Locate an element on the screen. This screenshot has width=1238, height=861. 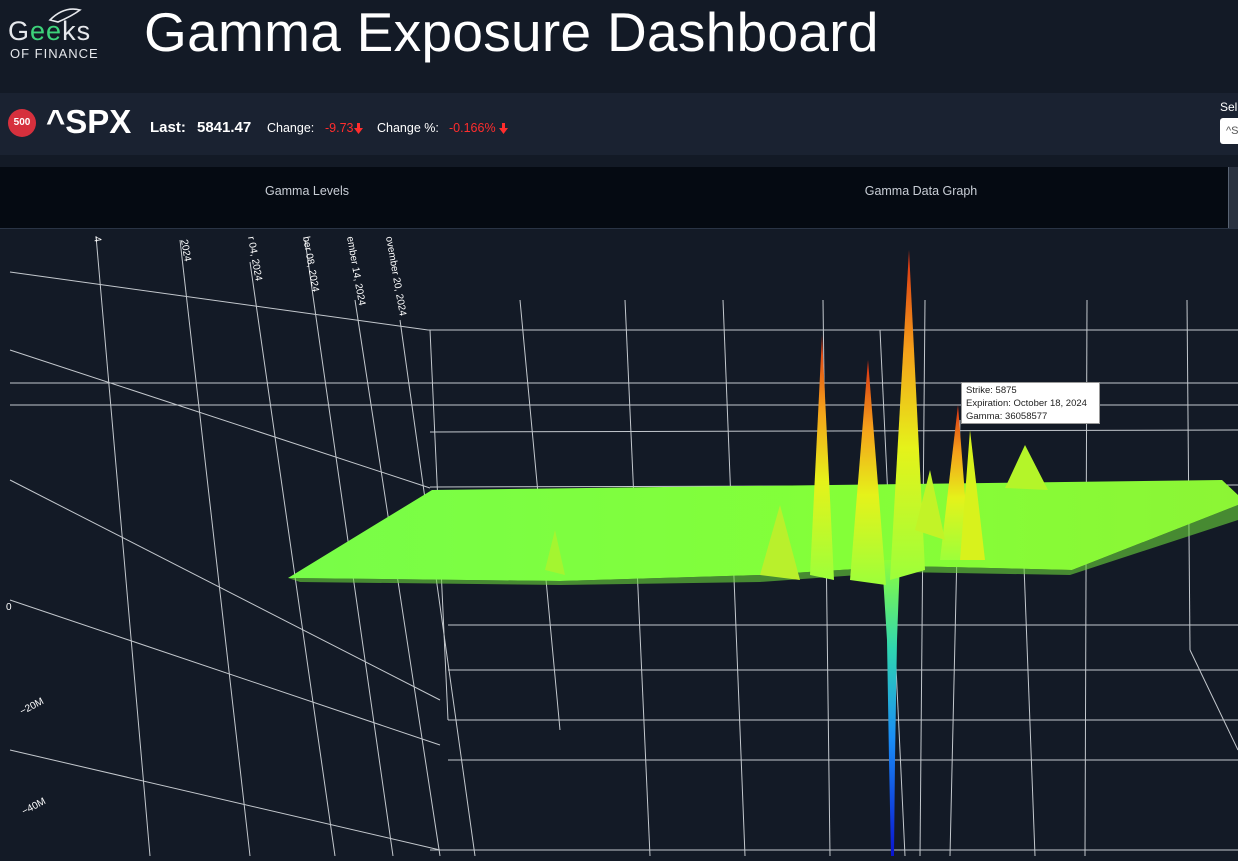
x-tick: ovember 20, 2024 is located at coordinates (395, 277).